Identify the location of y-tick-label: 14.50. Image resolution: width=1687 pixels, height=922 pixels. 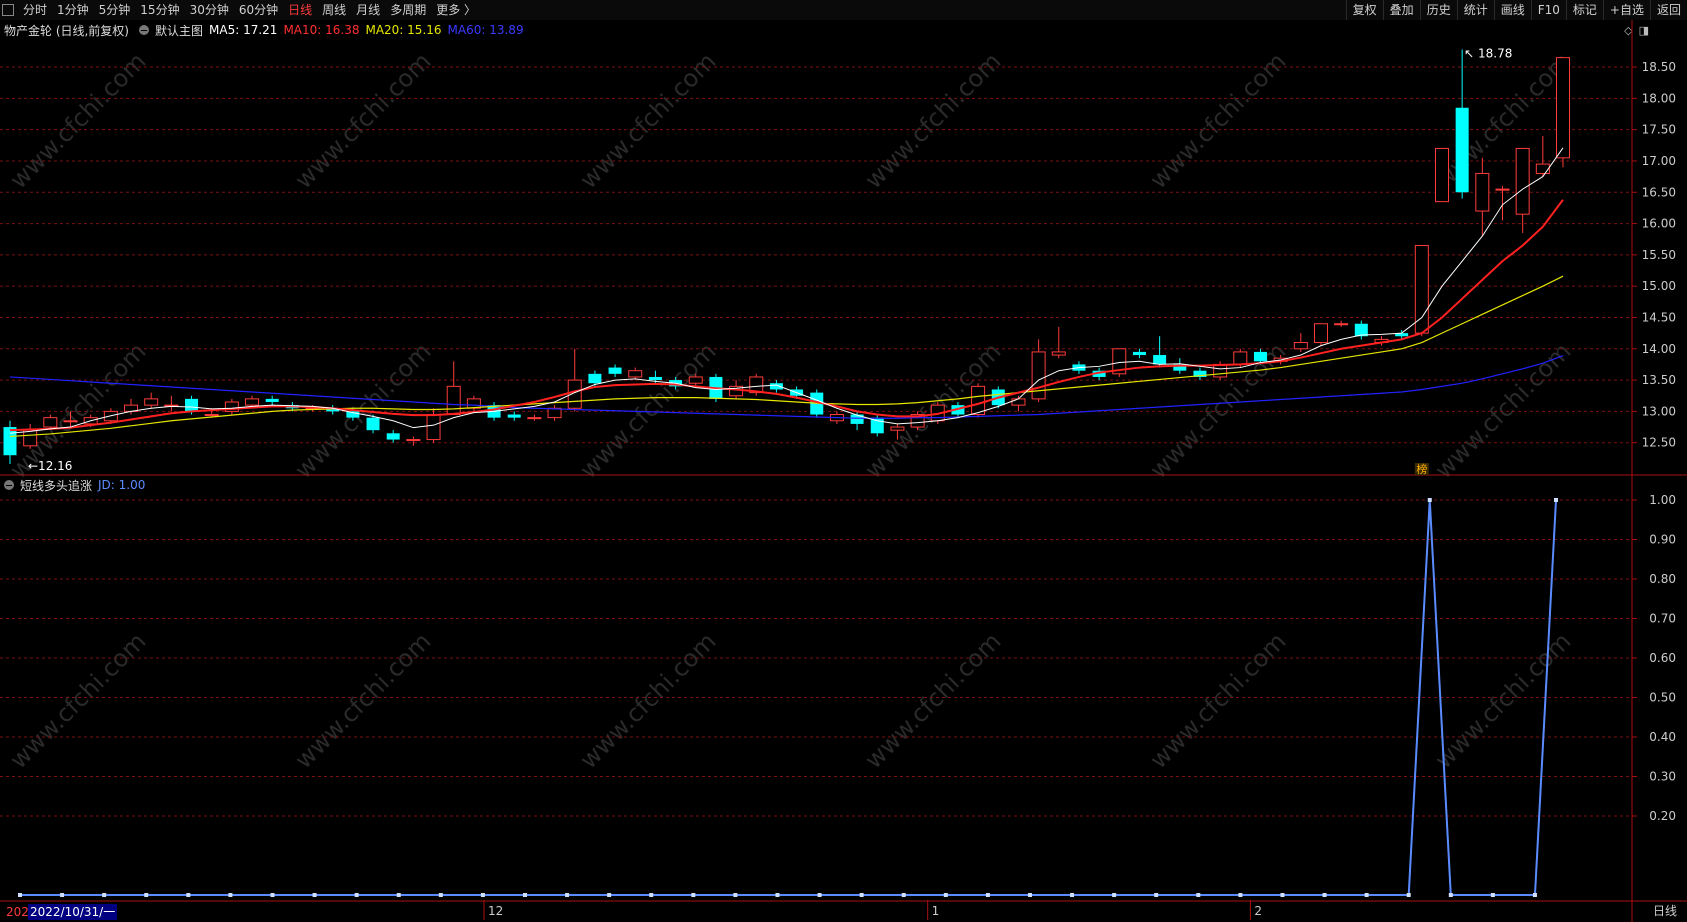
(1659, 317).